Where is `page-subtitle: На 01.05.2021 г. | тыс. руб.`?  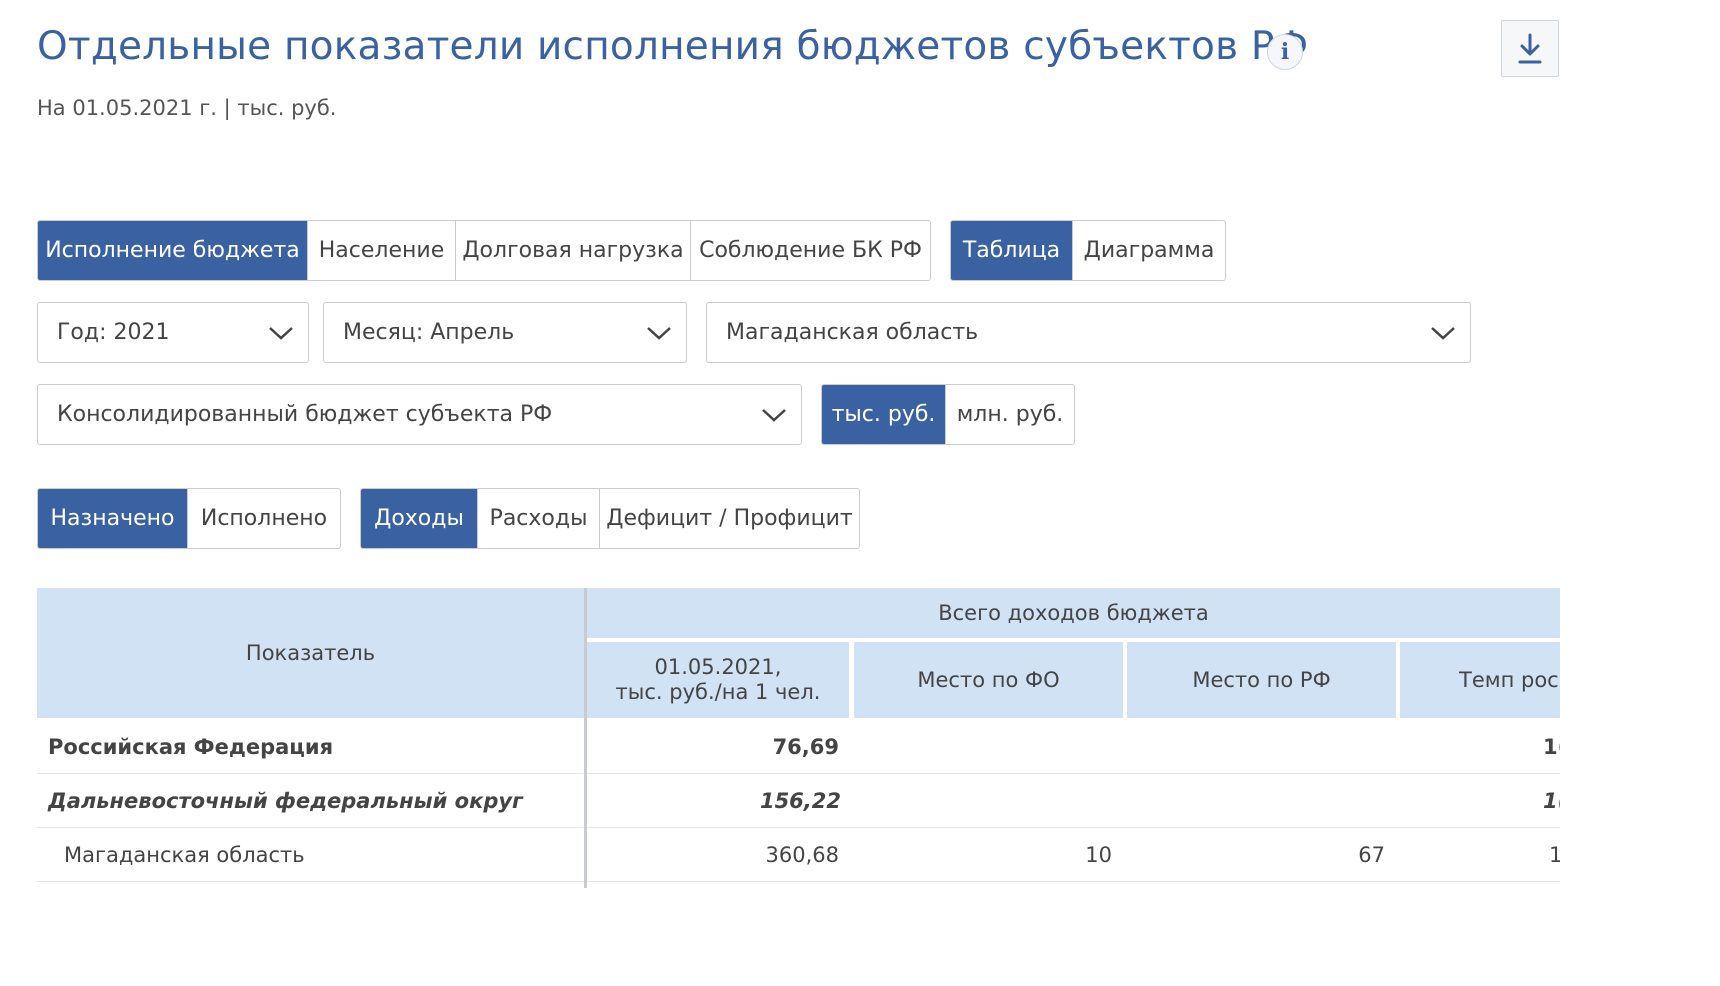
page-subtitle: На 01.05.2021 г. | тыс. руб. is located at coordinates (187, 108).